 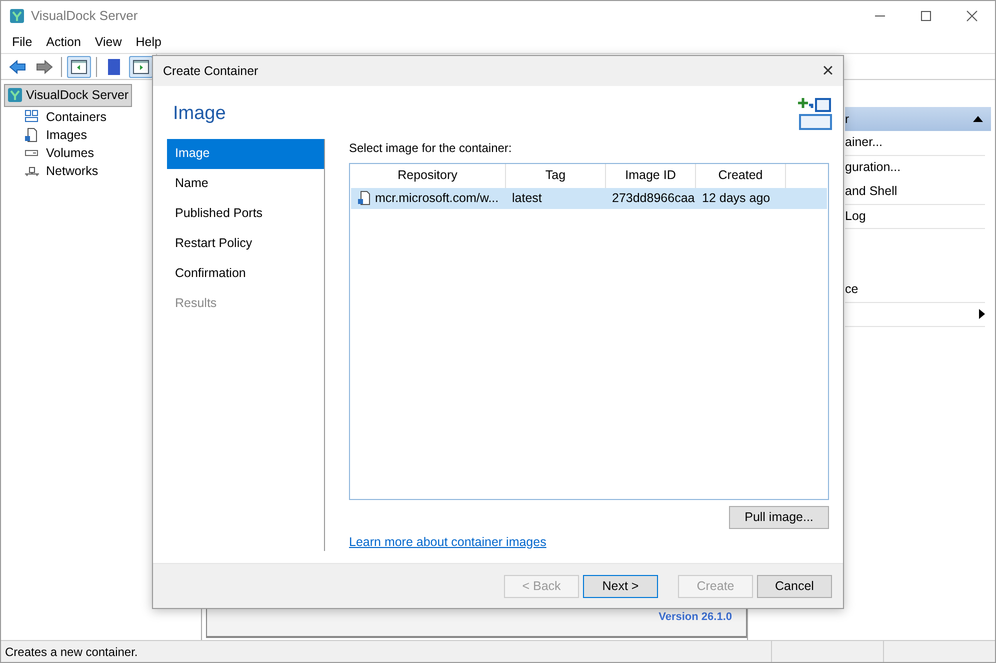 I want to click on wizard-button: Next >, so click(x=620, y=586).